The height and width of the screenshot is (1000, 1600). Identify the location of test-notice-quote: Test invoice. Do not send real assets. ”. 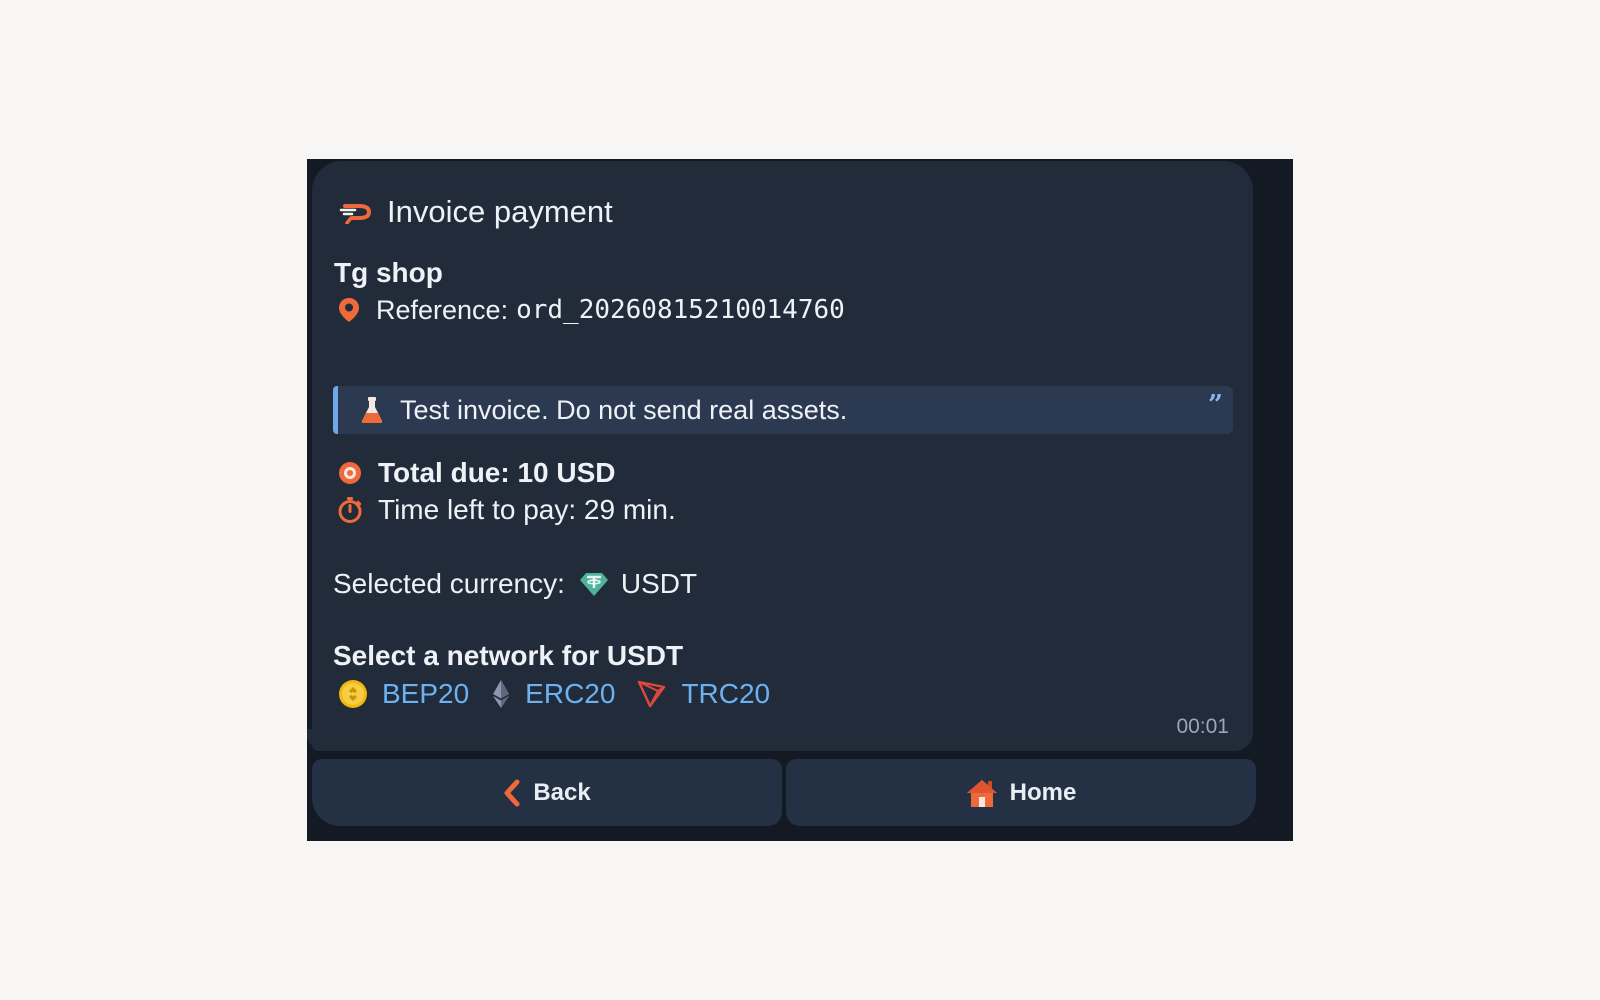
(783, 410).